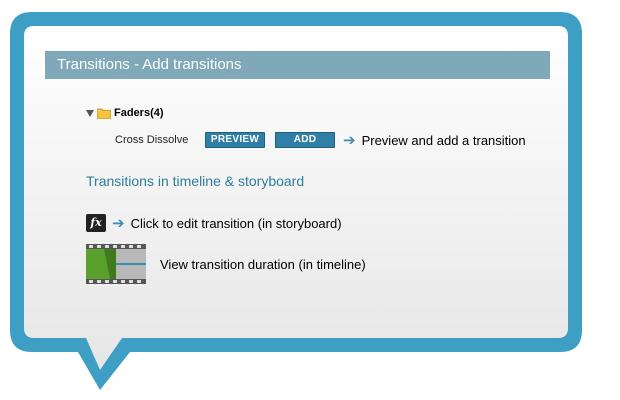 The height and width of the screenshot is (400, 620). I want to click on folder-label: Faders(4), so click(139, 113).